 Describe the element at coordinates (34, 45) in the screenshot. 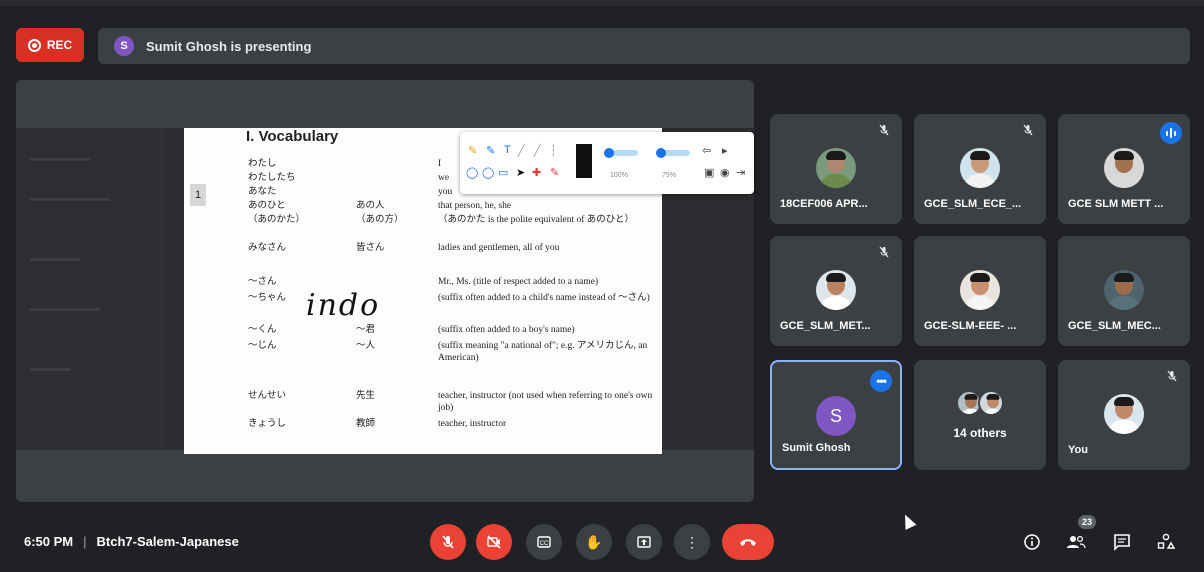

I see `record-icon` at that location.